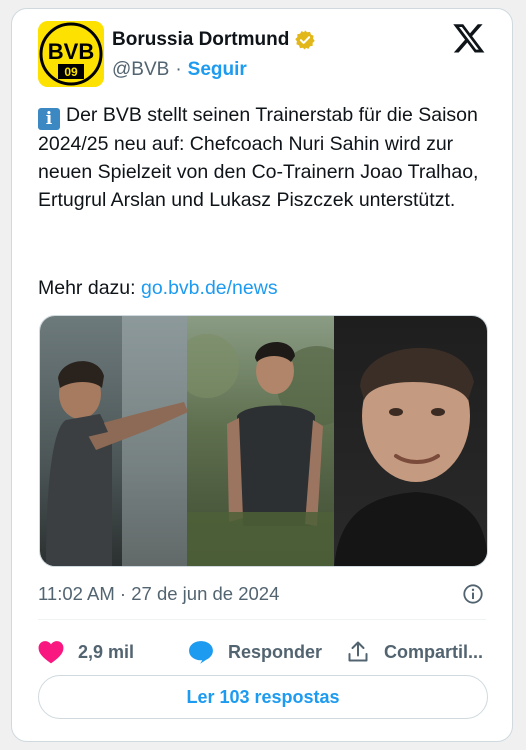 The image size is (526, 750). Describe the element at coordinates (49, 119) in the screenshot. I see `info-emoji-icon: i` at that location.